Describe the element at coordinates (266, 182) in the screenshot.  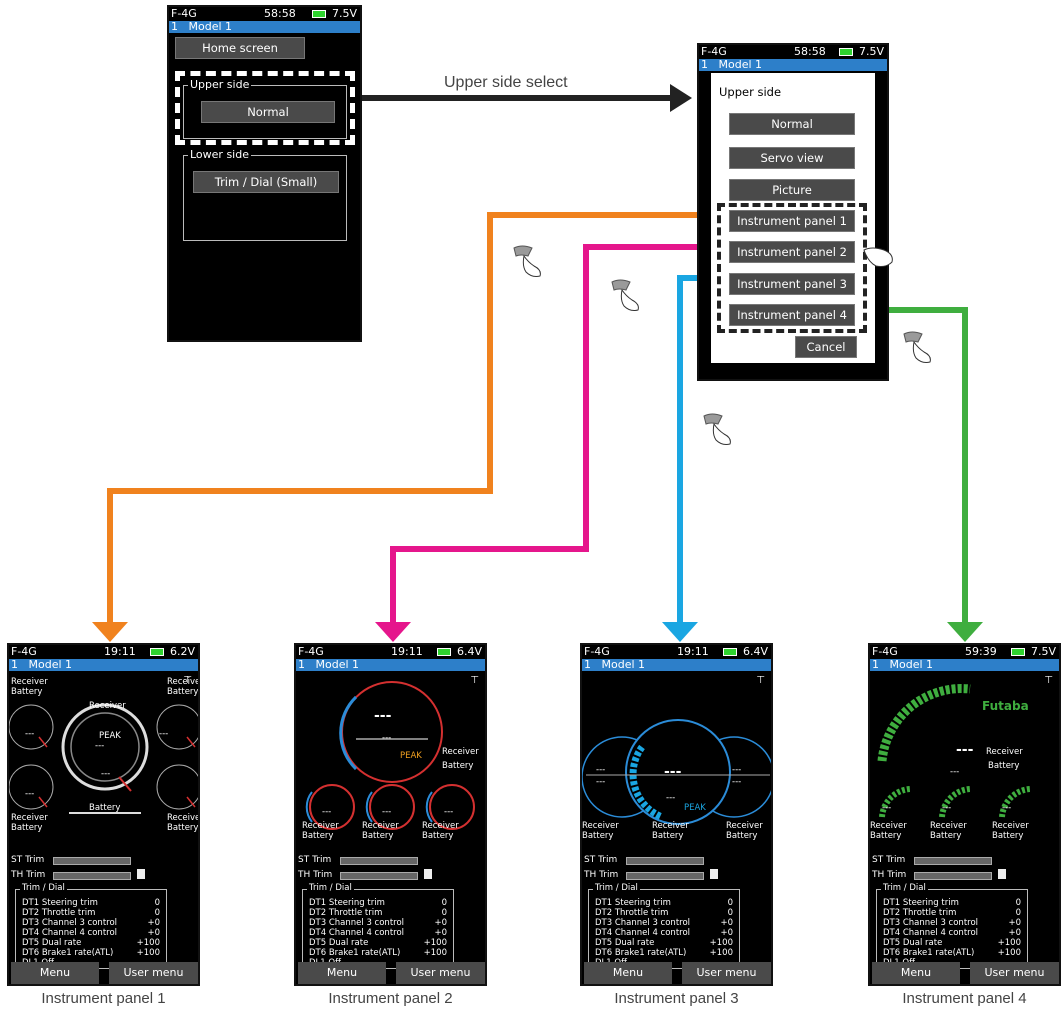
I see `lower-side-button: Trim / Dial (Small)` at that location.